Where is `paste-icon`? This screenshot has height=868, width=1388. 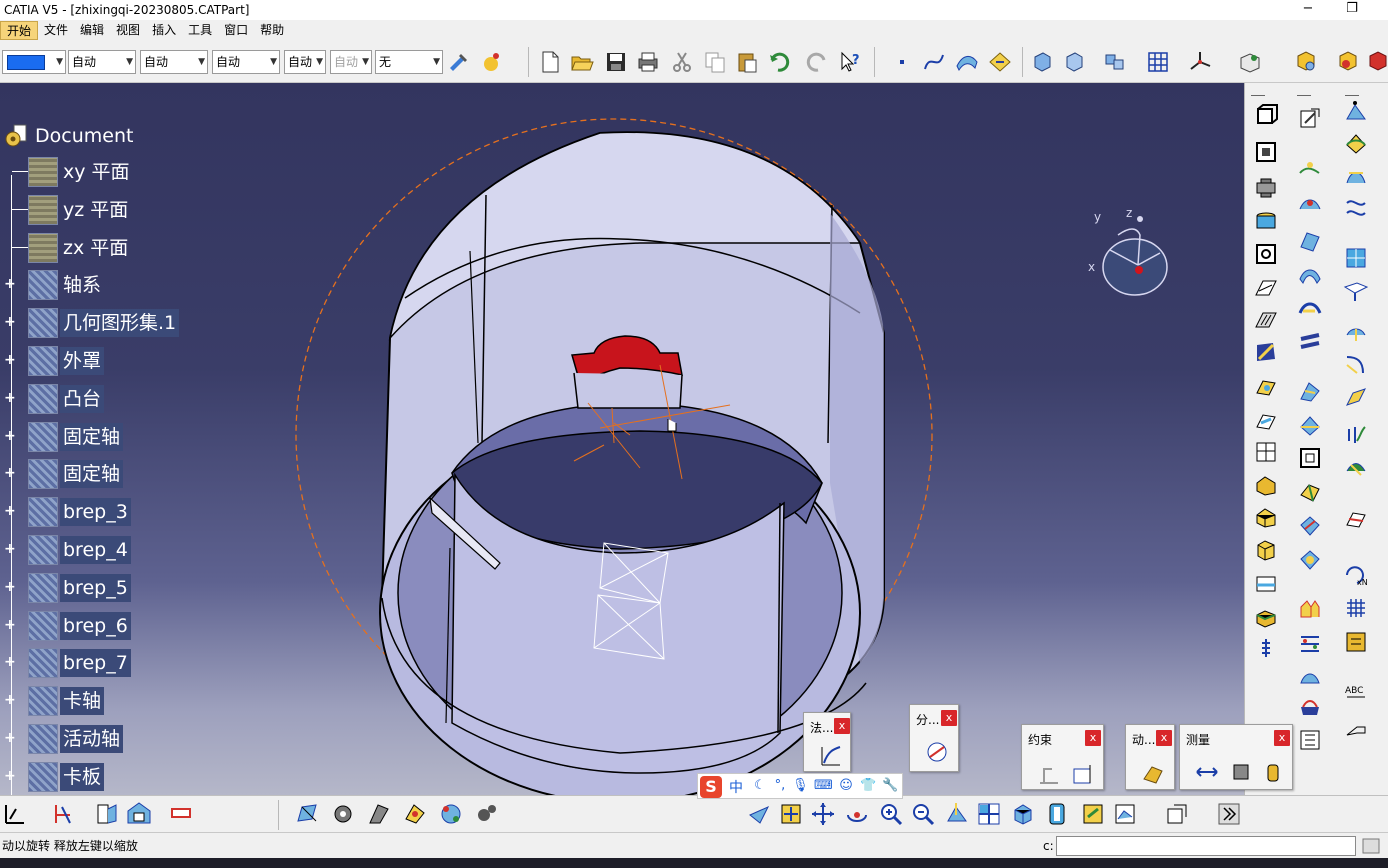
paste-icon is located at coordinates (747, 62).